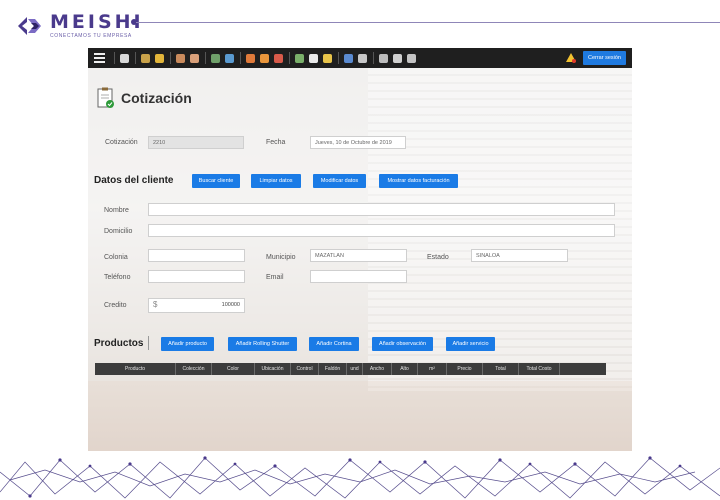 Image resolution: width=720 pixels, height=500 pixels. Describe the element at coordinates (571, 58) in the screenshot. I see `warning-icon` at that location.